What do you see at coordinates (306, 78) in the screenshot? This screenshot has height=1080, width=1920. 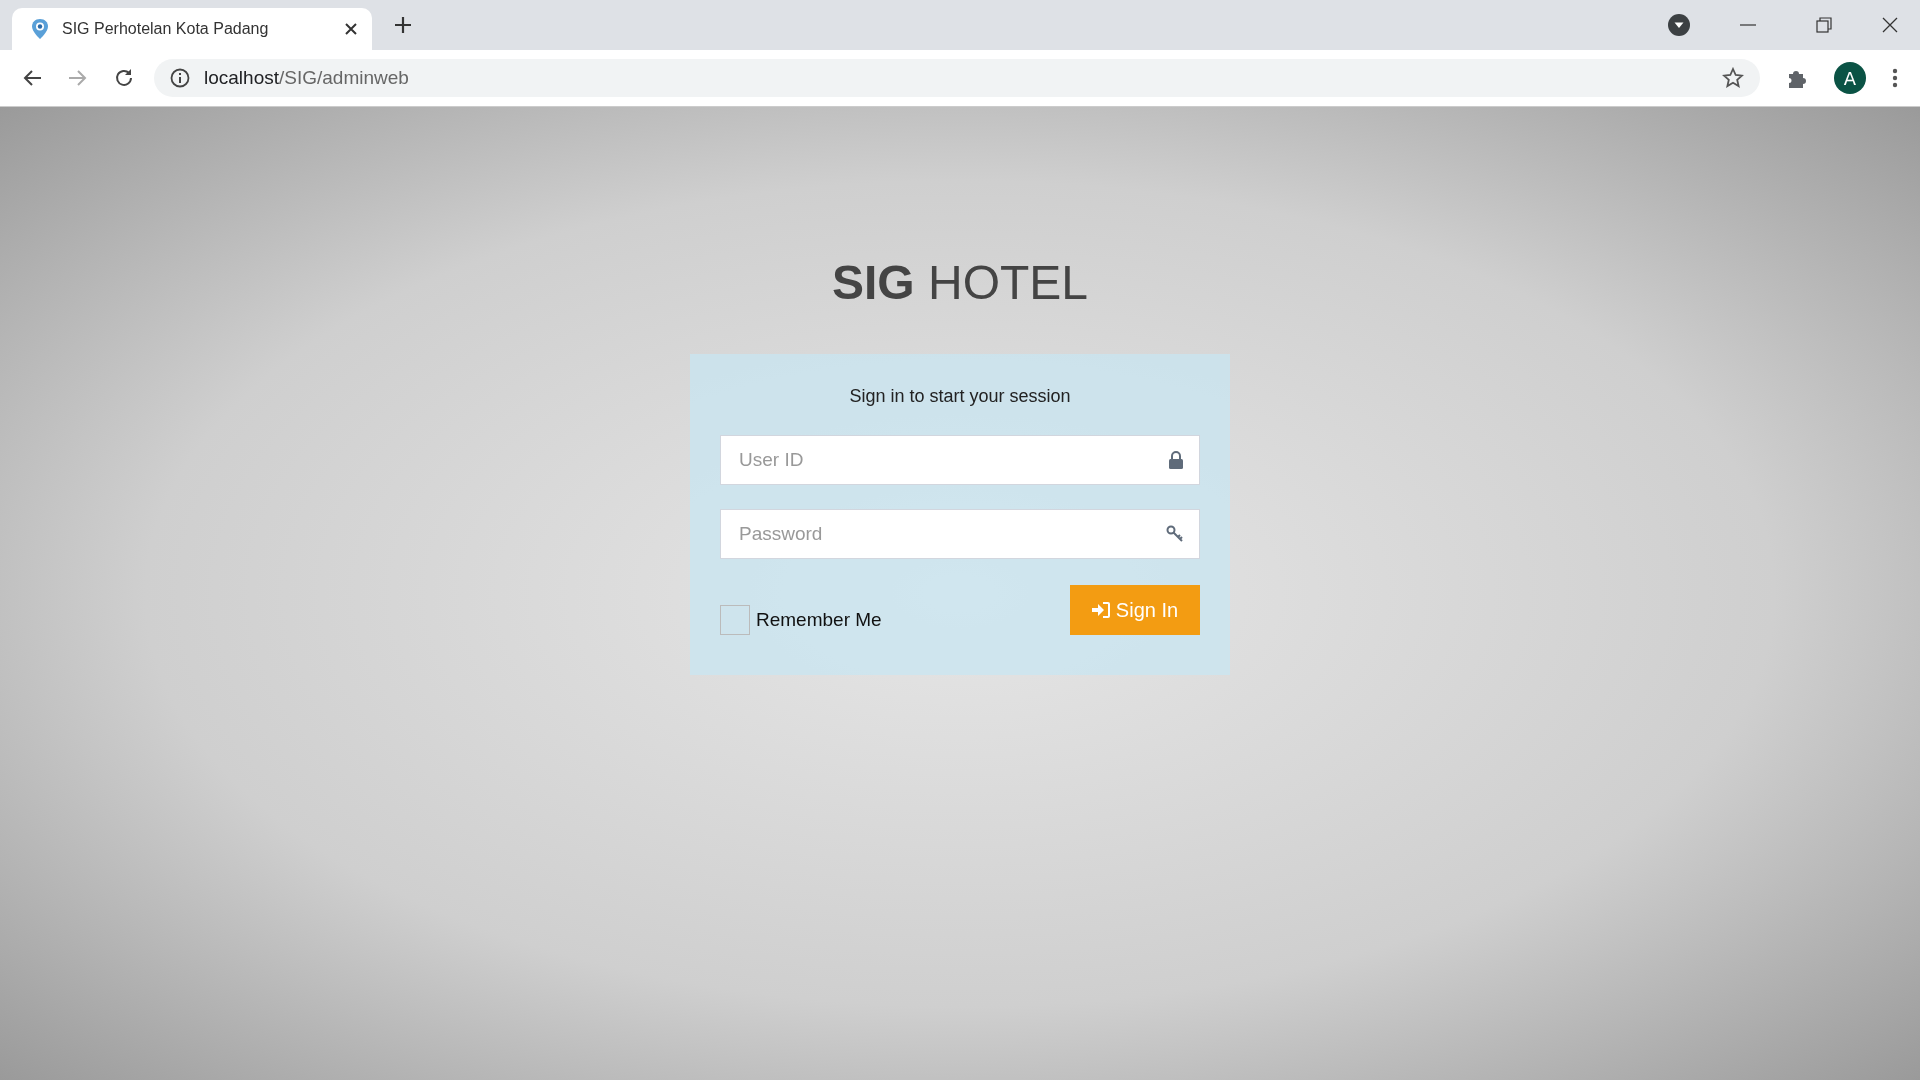 I see `url-text: localhost/SIG/adminweb` at bounding box center [306, 78].